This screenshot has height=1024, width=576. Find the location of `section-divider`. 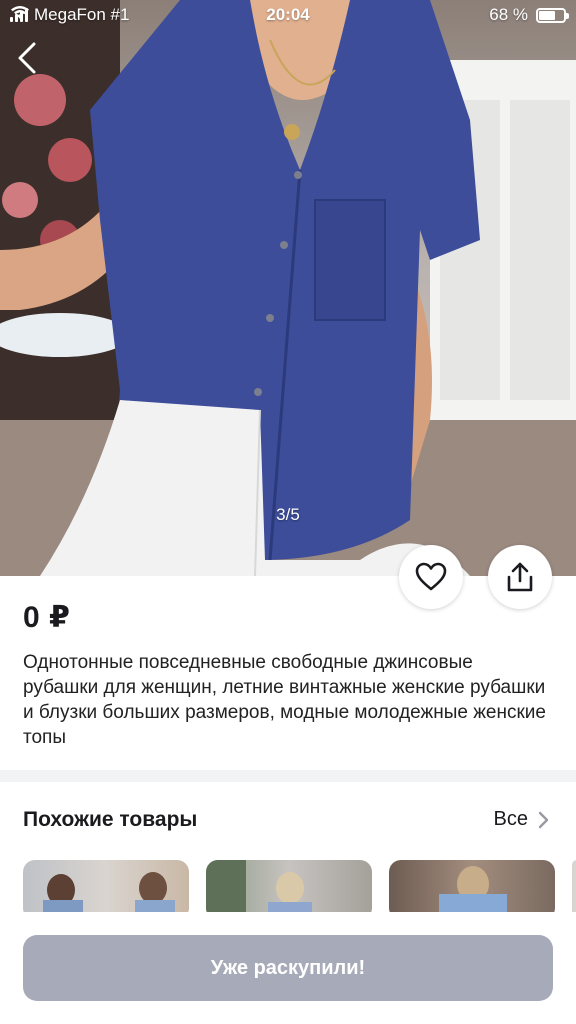

section-divider is located at coordinates (288, 776).